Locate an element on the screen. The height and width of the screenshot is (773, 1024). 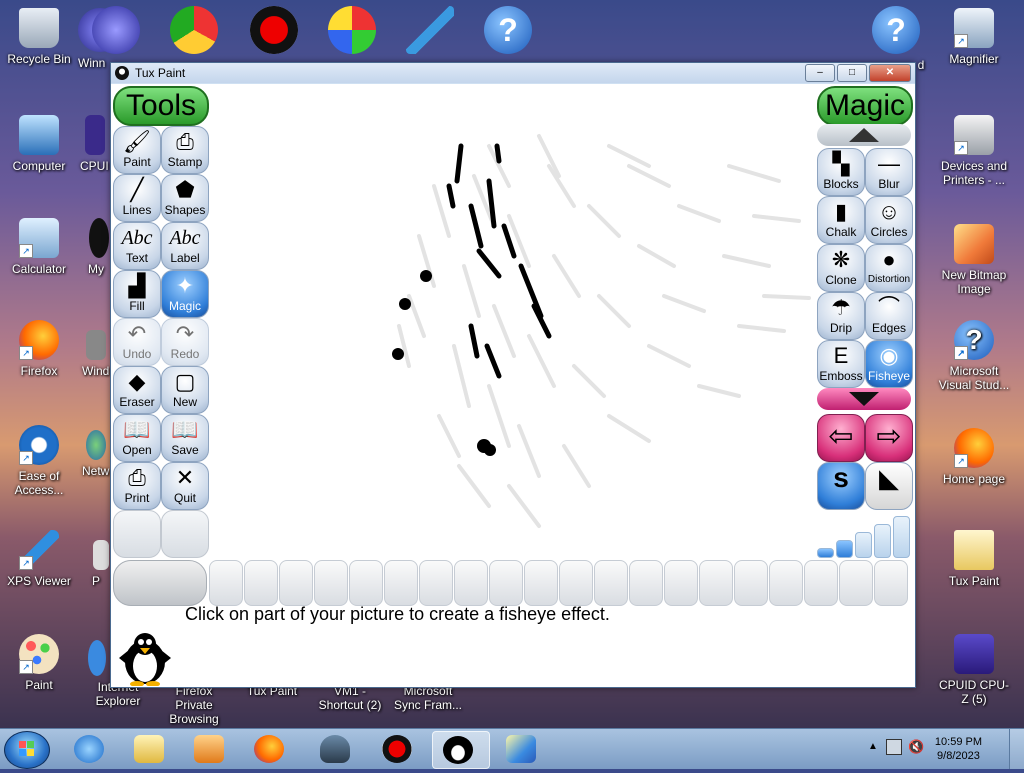
magic-blocks-button: ▚ Blocks is located at coordinates (841, 172).